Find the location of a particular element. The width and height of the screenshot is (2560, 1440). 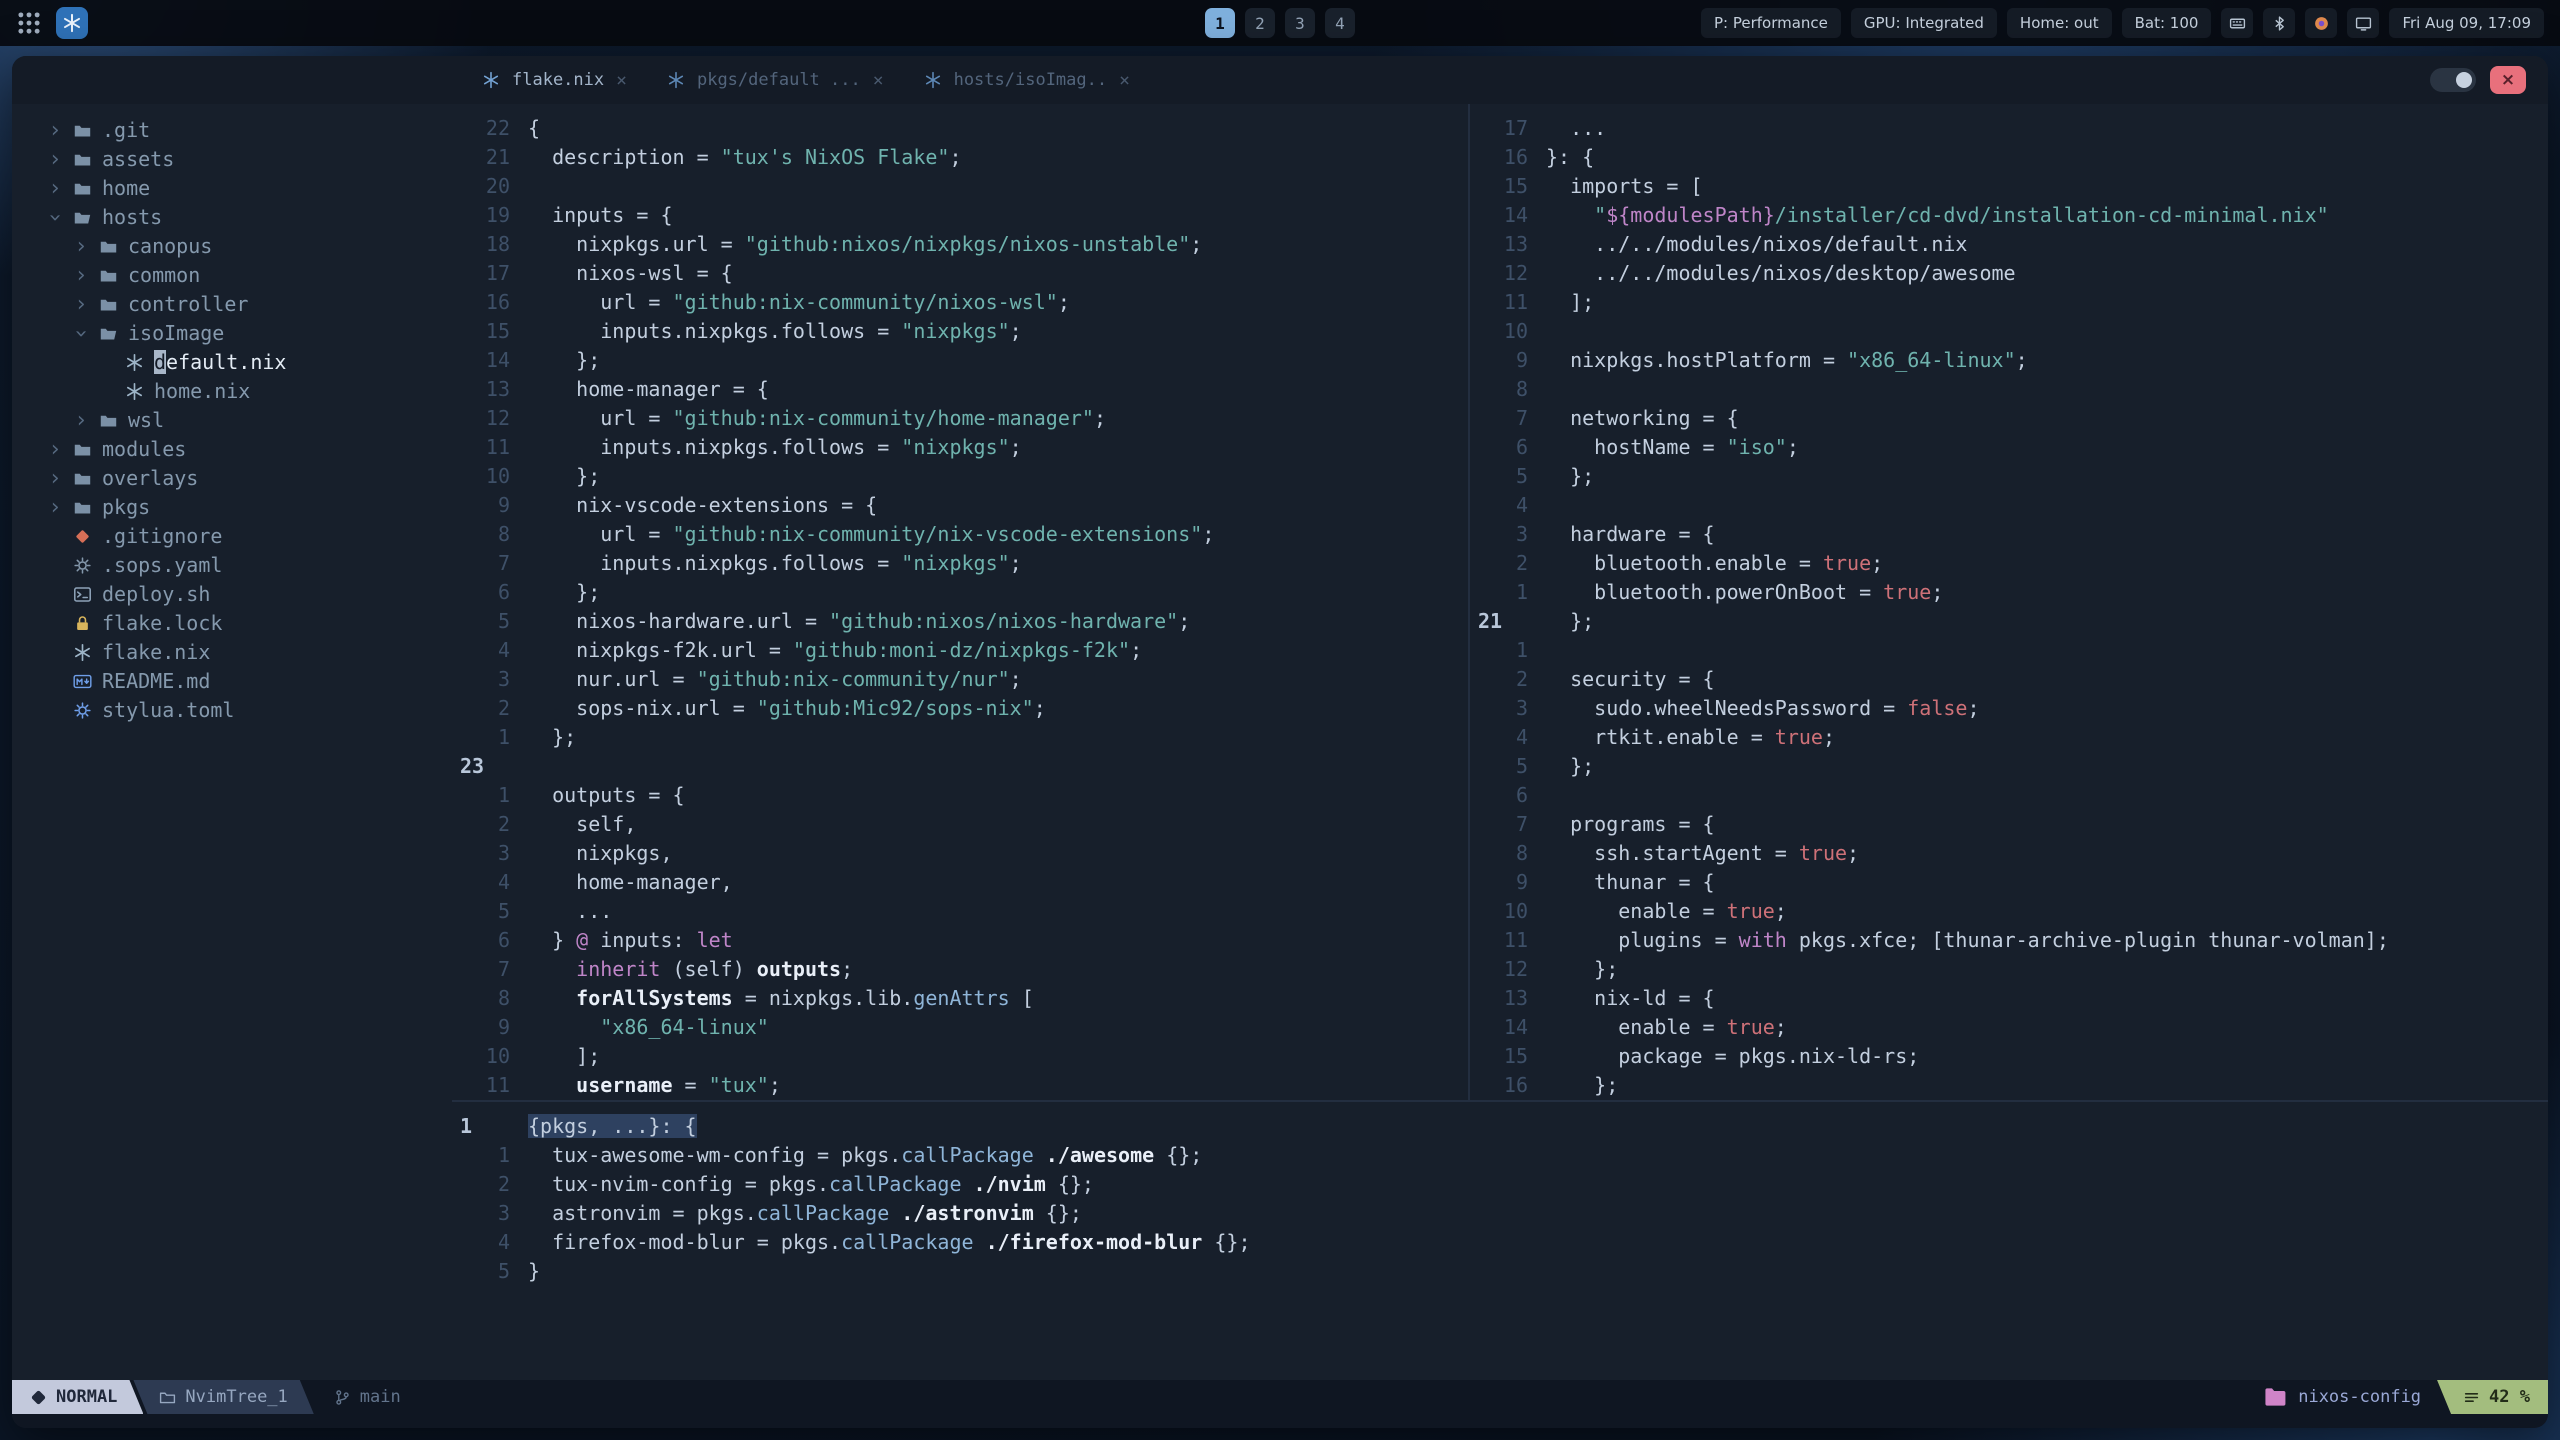

tree-item-modules: › modules is located at coordinates (249, 449).